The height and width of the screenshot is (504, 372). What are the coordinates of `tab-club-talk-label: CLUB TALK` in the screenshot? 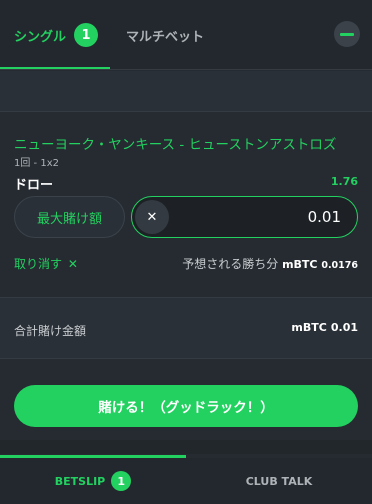 It's located at (279, 481).